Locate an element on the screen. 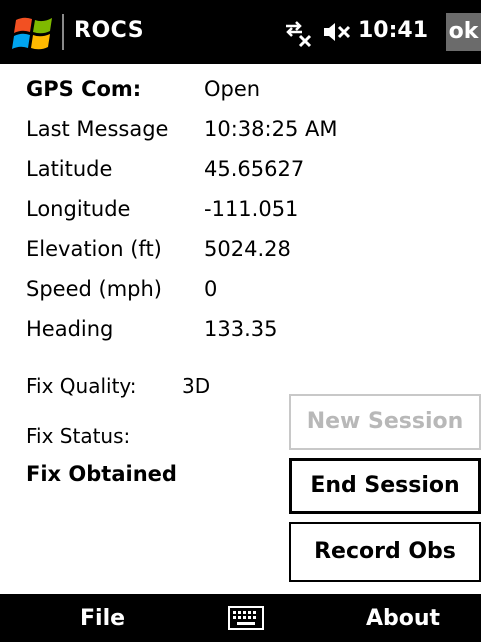 This screenshot has width=481, height=642. windows-start-icon is located at coordinates (34, 33).